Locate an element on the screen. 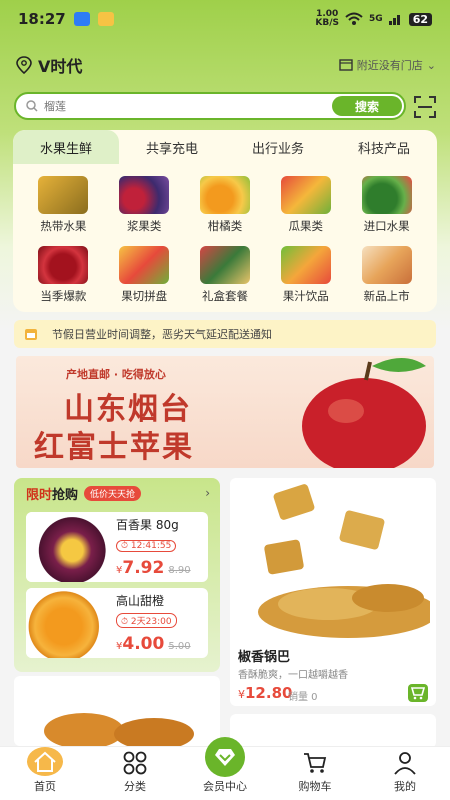 Image resolution: width=450 pixels, height=800 pixels. member-icon is located at coordinates (225, 757).